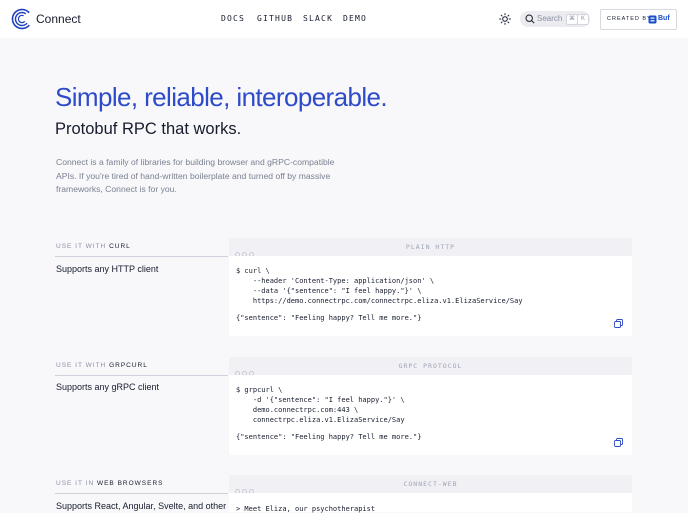 The height and width of the screenshot is (513, 688). I want to click on code-panel-header: CONNECT-WEB, so click(430, 484).